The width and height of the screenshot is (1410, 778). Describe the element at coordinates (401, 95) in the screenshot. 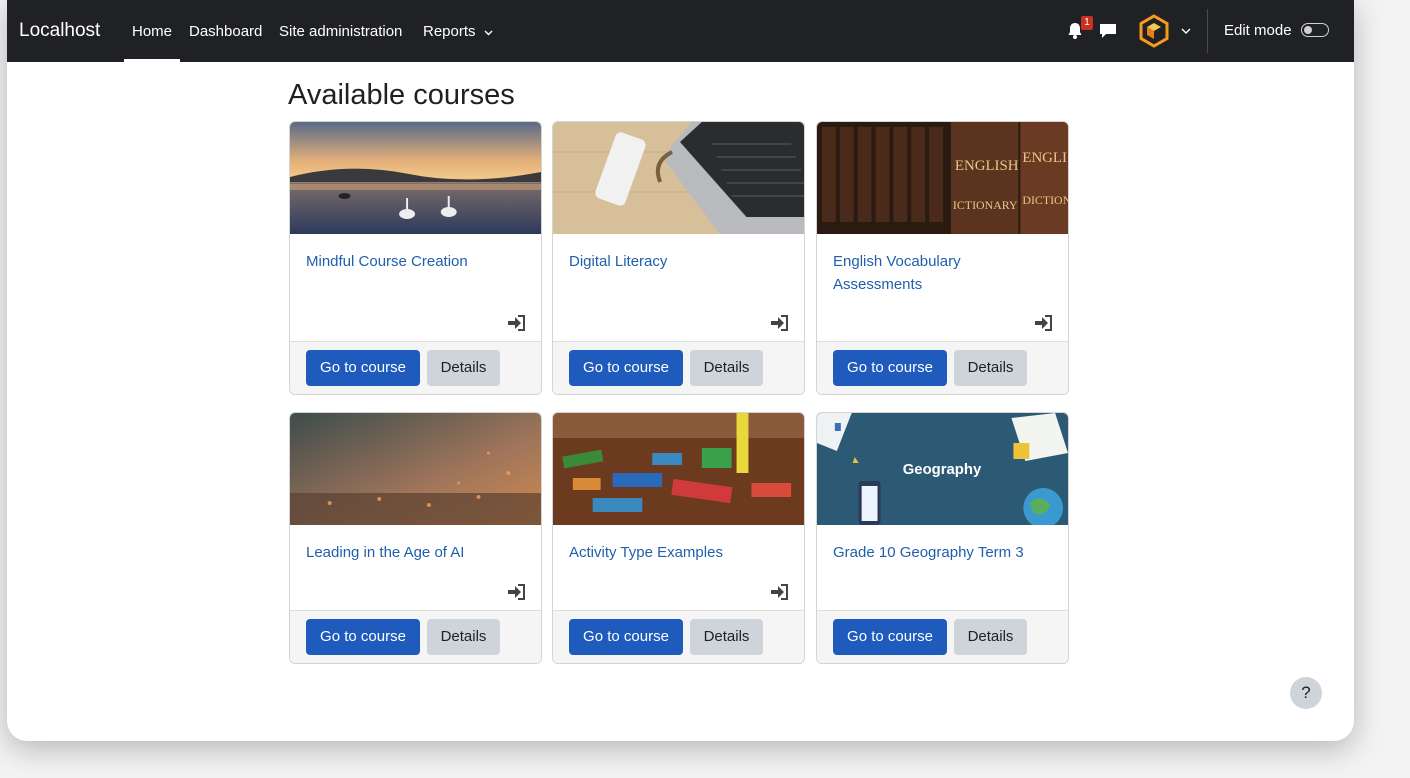

I see `page-title: Available courses` at that location.